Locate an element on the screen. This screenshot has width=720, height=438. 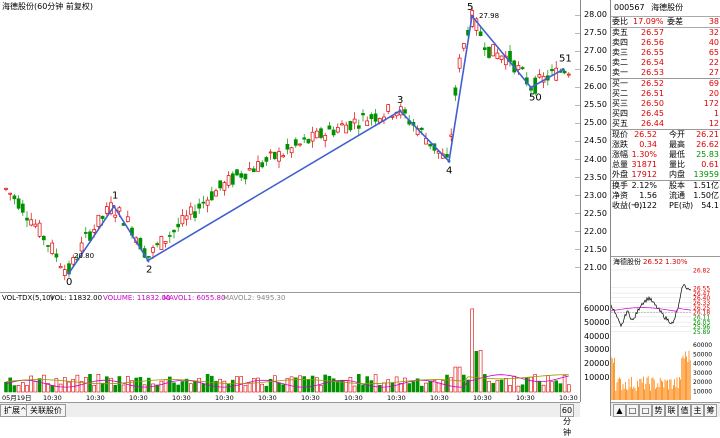
stat2-label: 净资 is located at coordinates (620, 195).